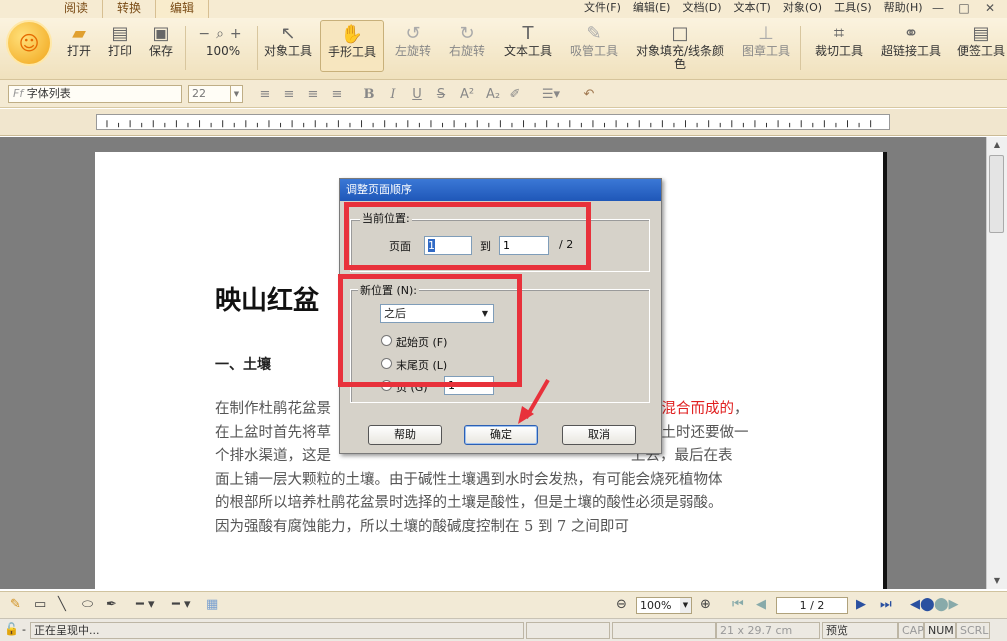 The width and height of the screenshot is (1007, 641). I want to click on save-button: ▣ 保存, so click(161, 47).